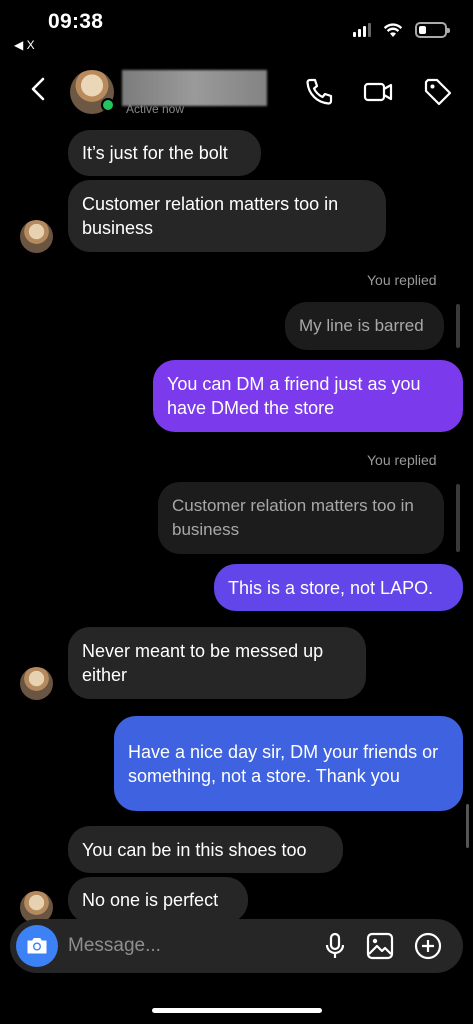 The image size is (473, 1024). Describe the element at coordinates (158, 900) in the screenshot. I see `received-message: No one is perfect` at that location.